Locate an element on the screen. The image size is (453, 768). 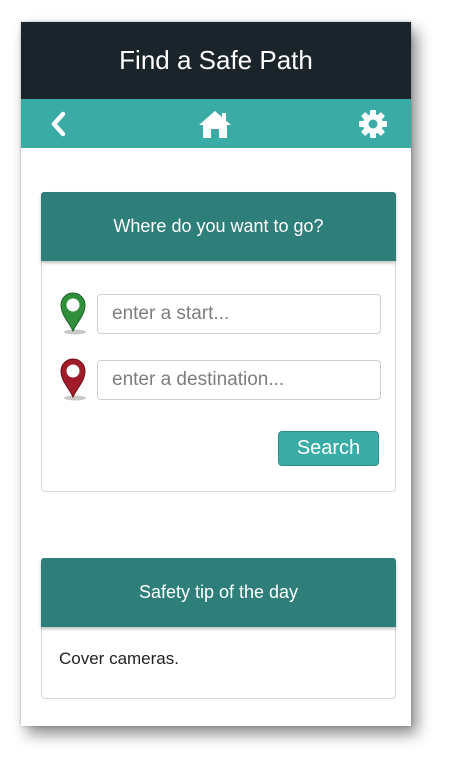
home-button is located at coordinates (215, 123).